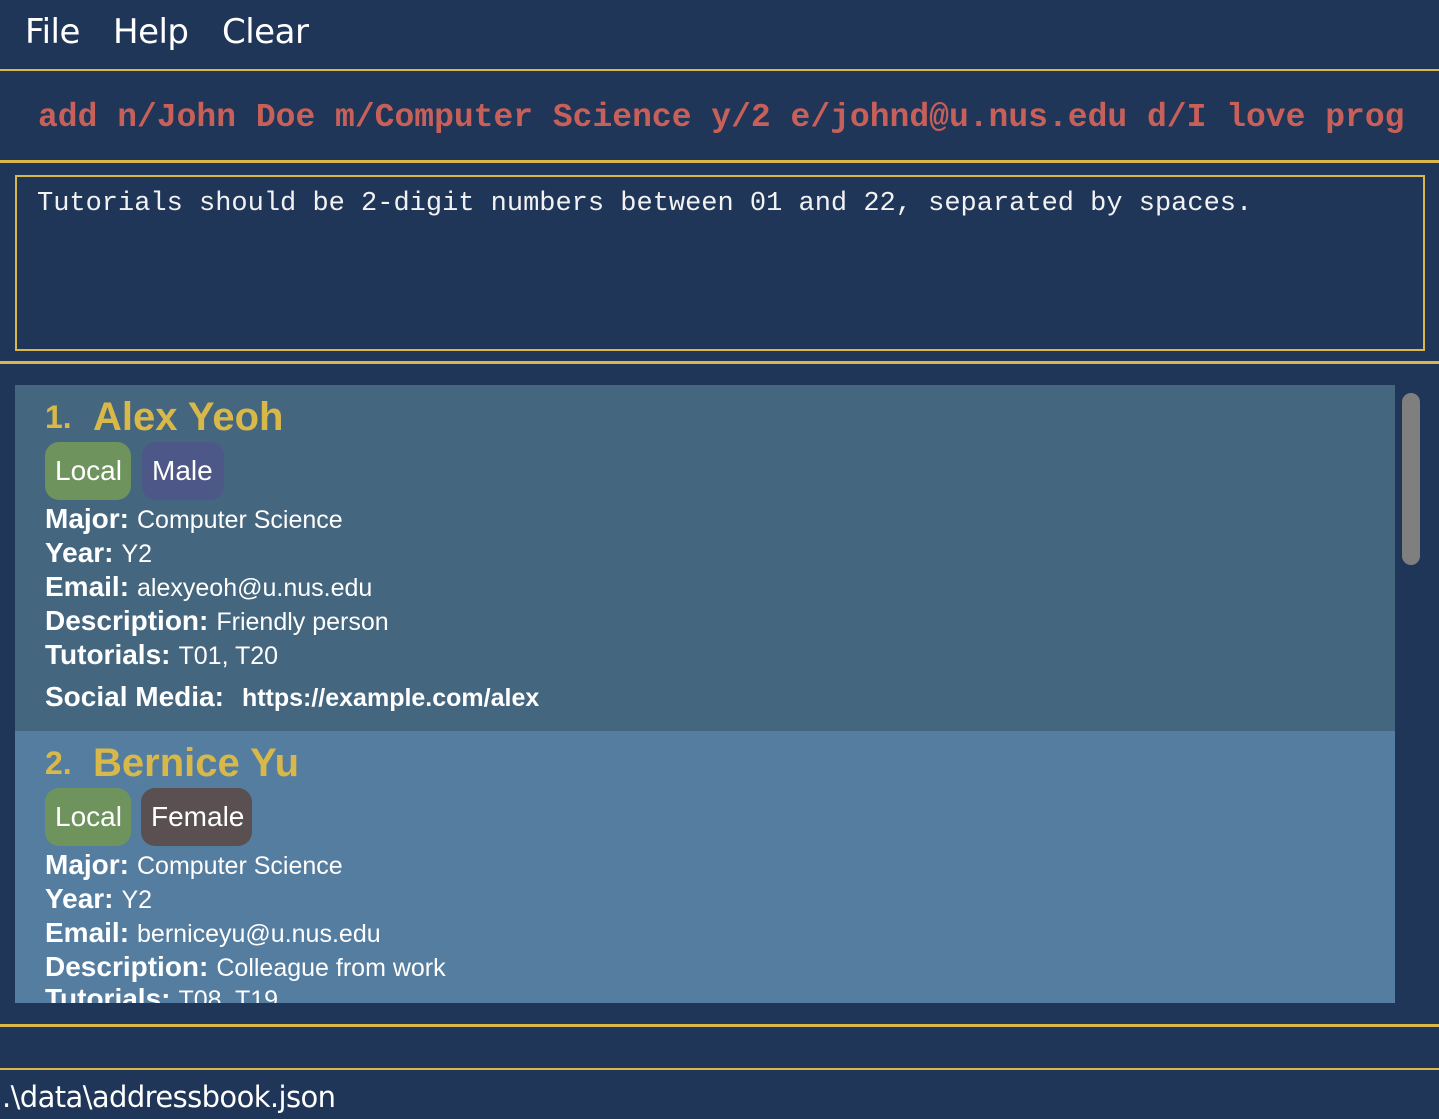 This screenshot has height=1119, width=1439. Describe the element at coordinates (183, 471) in the screenshot. I see `tag-gender: Male` at that location.